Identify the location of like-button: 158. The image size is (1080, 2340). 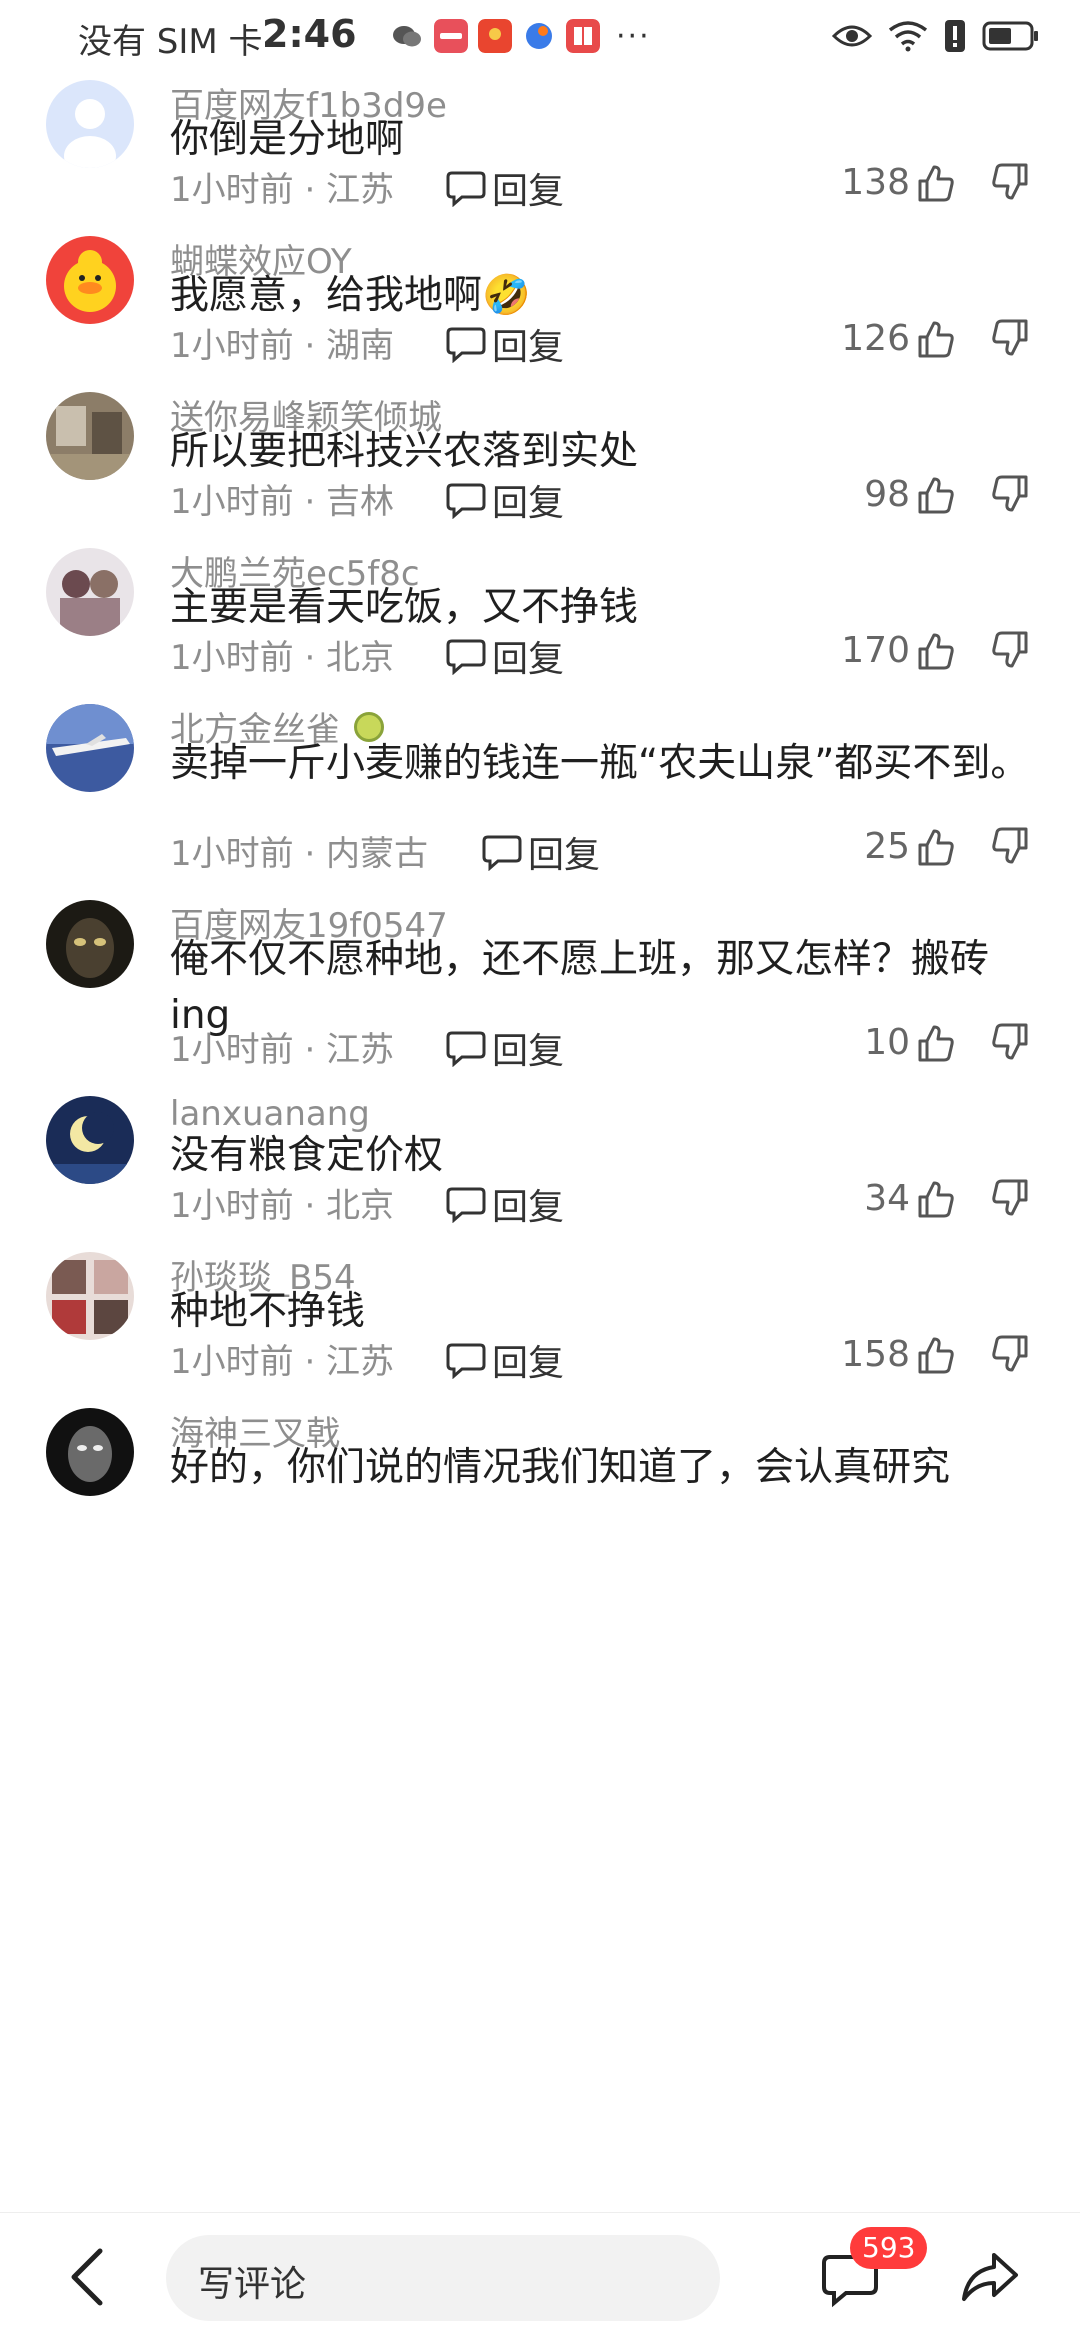
(898, 1354).